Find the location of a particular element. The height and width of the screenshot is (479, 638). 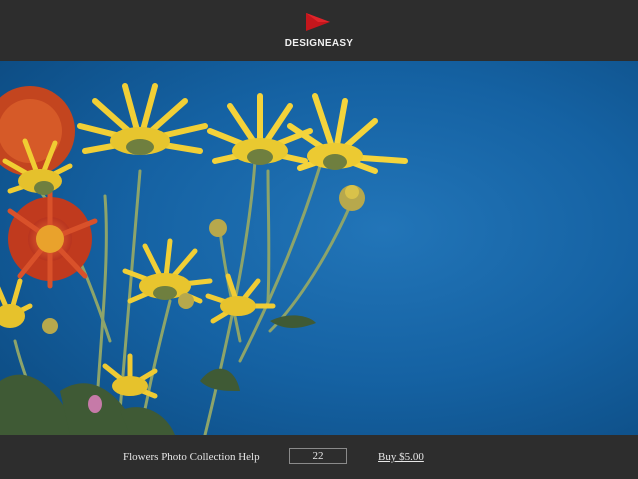

play-triangle-icon is located at coordinates (318, 22).